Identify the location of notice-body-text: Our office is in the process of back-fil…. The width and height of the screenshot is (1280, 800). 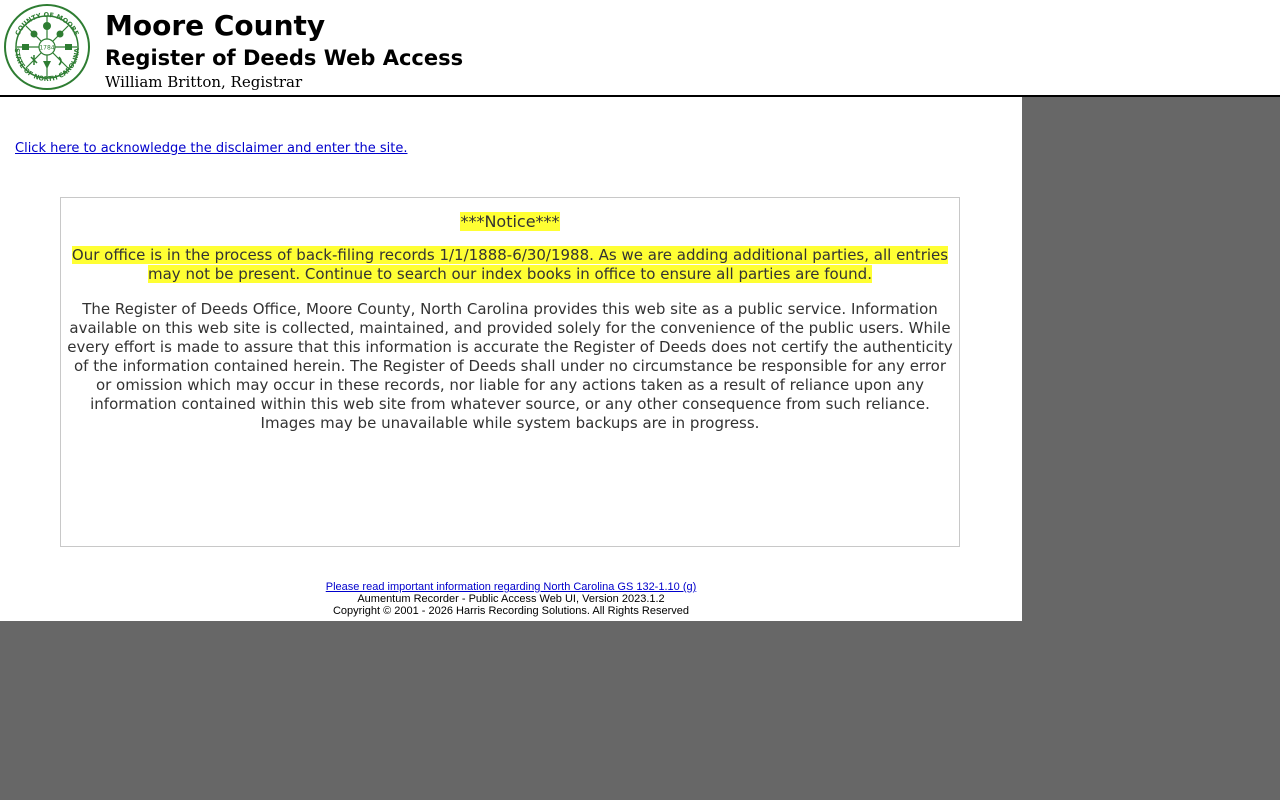
(510, 264).